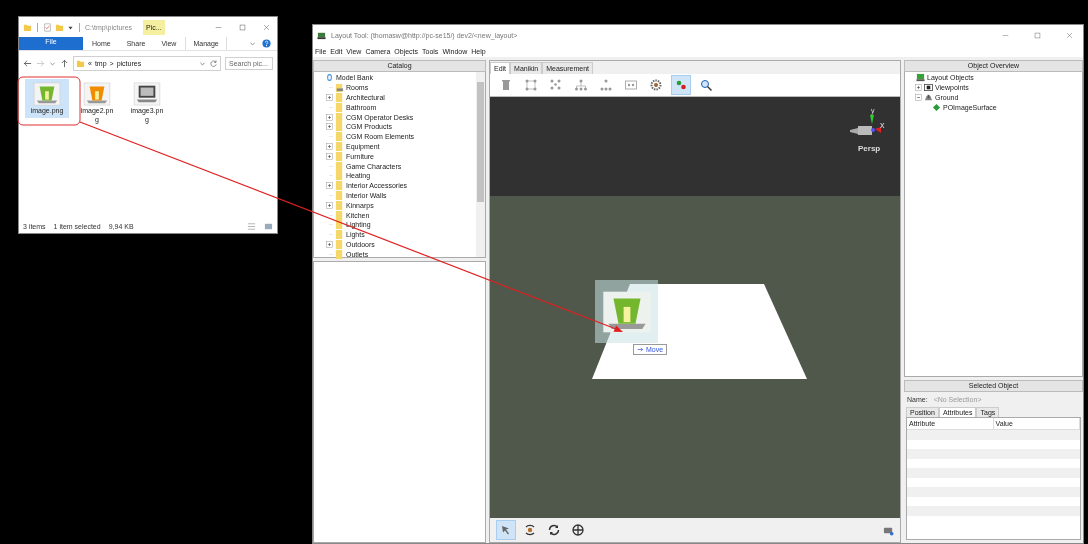  I want to click on camera-icon, so click(928, 88).